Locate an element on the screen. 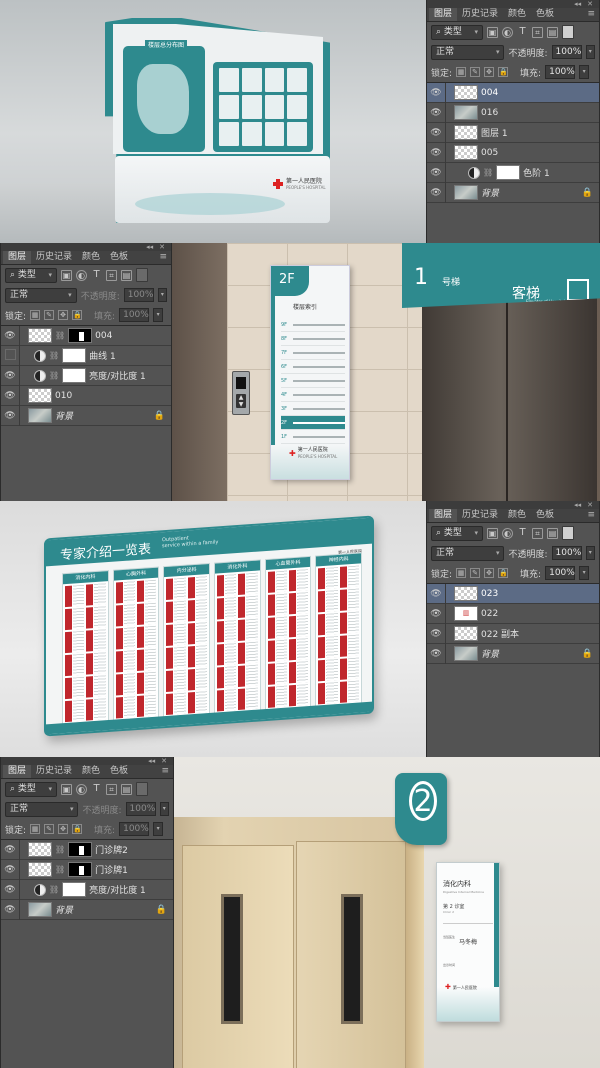 Image resolution: width=600 pixels, height=1068 pixels. layer-row: ⛓ 曲线 1 is located at coordinates (86, 355).